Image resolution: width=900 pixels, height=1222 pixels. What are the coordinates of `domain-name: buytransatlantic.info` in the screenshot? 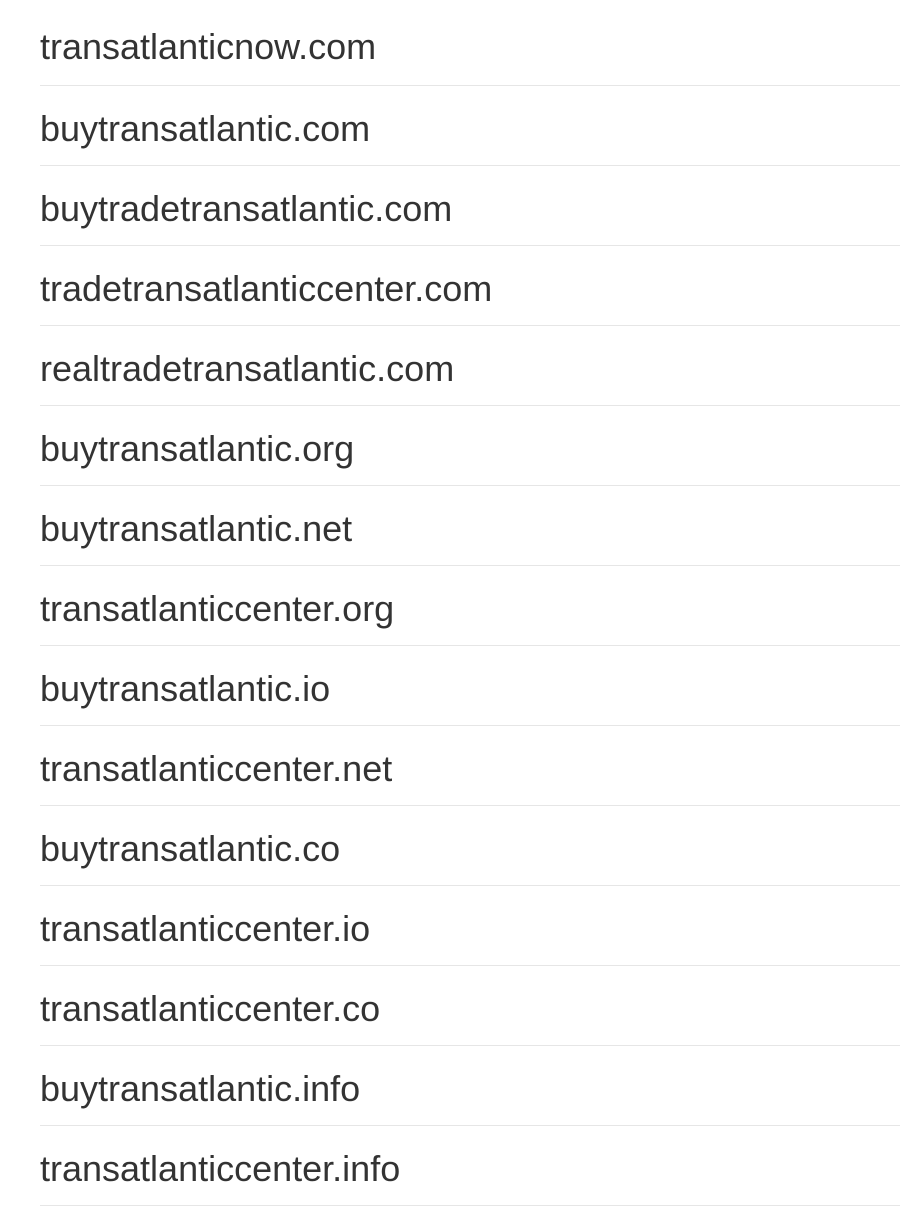 It's located at (200, 1088).